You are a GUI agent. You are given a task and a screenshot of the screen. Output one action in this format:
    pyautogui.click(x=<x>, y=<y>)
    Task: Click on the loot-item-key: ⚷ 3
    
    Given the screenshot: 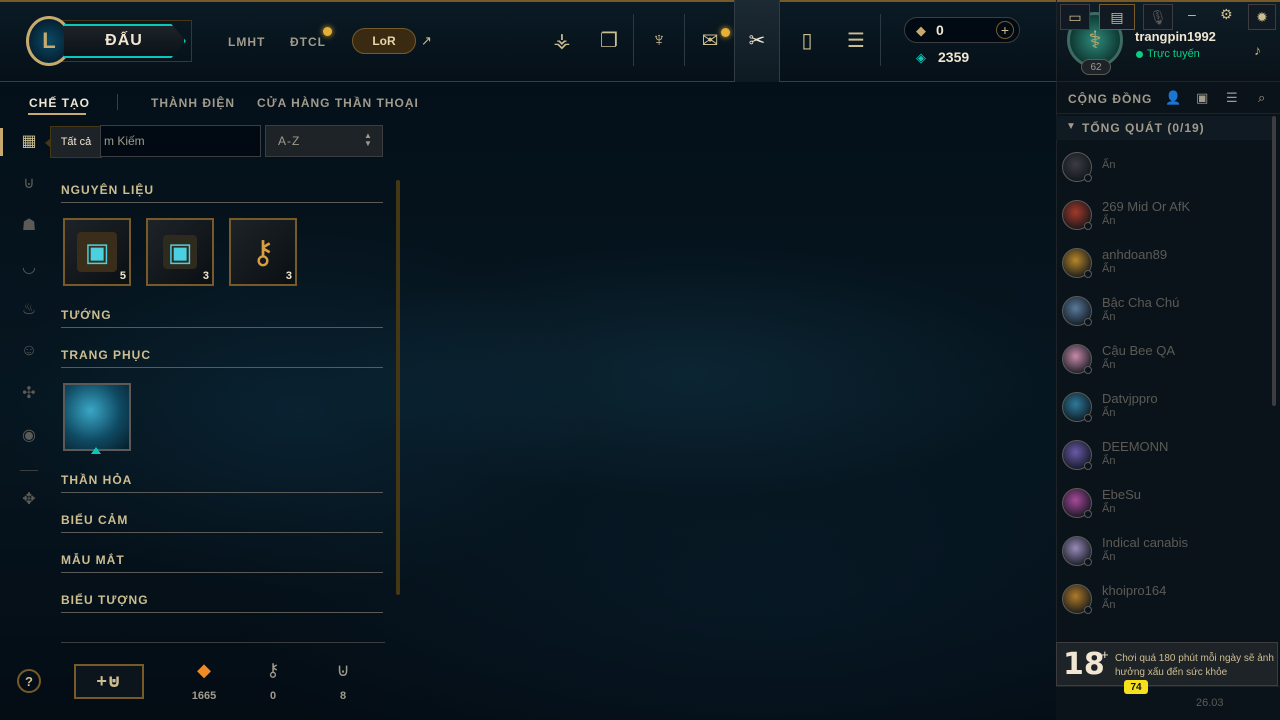 What is the action you would take?
    pyautogui.click(x=263, y=252)
    